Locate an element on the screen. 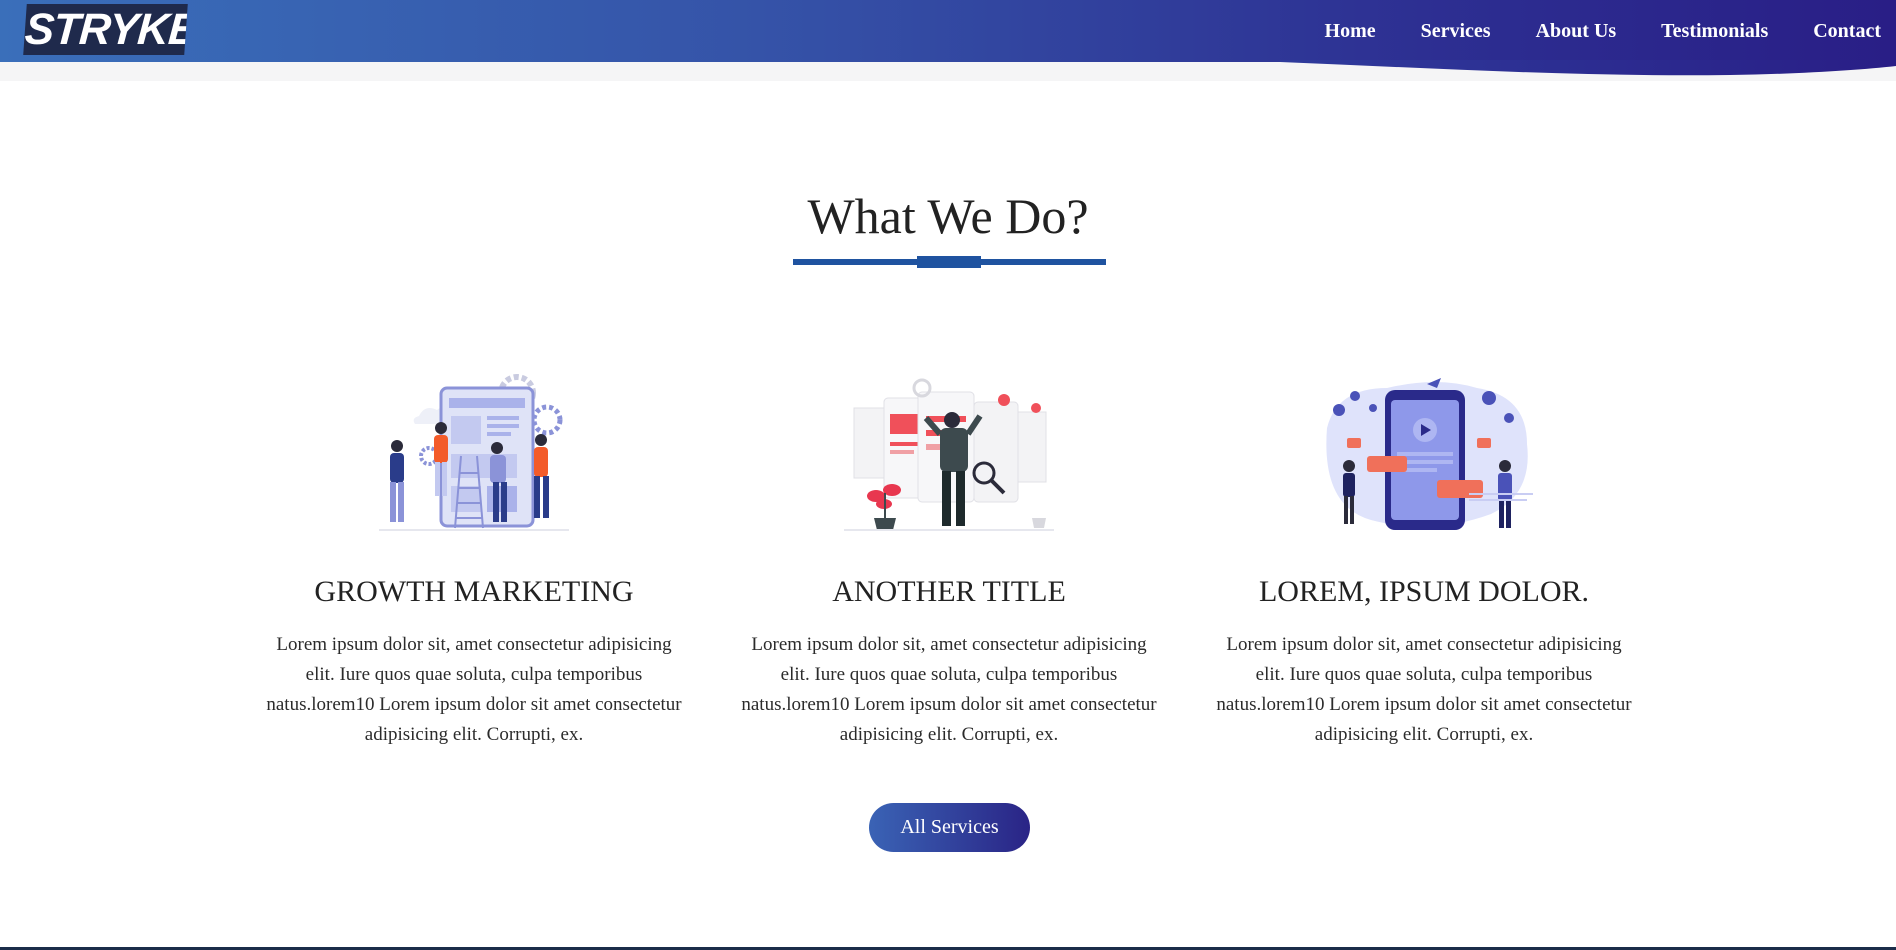 This screenshot has width=1896, height=950. all-services-button: All Services is located at coordinates (949, 827).